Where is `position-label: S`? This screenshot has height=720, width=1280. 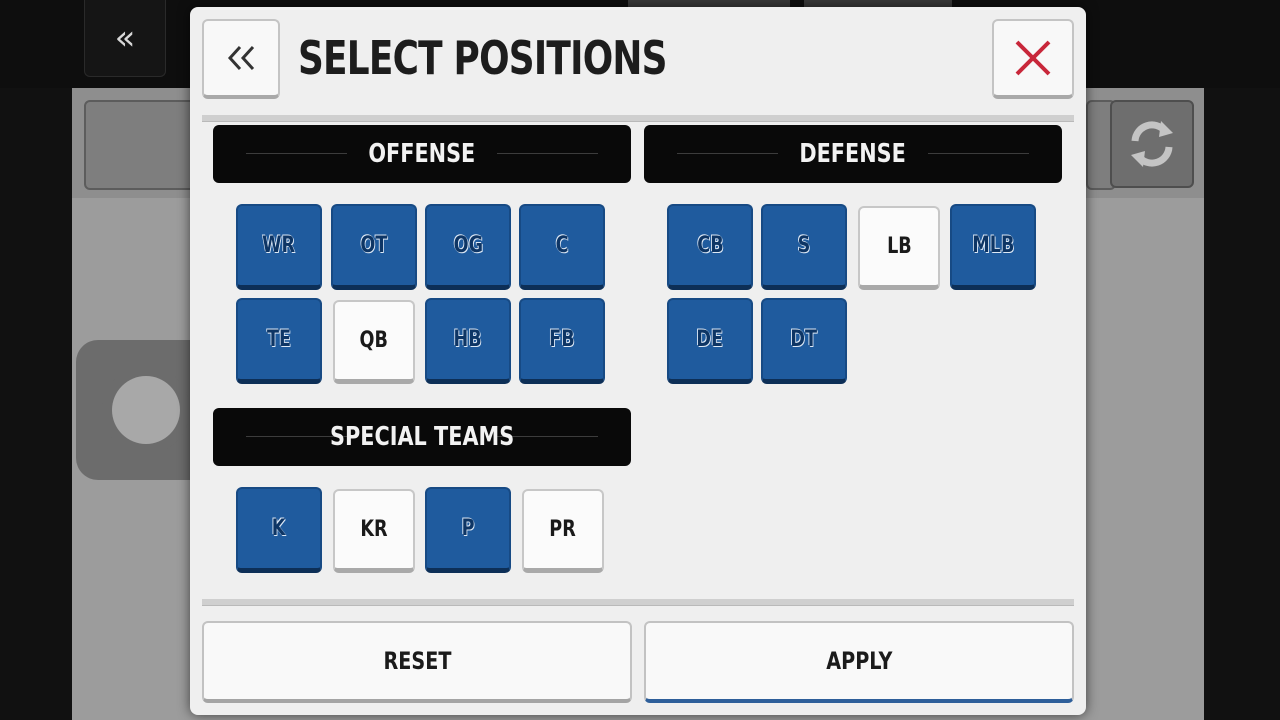 position-label: S is located at coordinates (804, 245).